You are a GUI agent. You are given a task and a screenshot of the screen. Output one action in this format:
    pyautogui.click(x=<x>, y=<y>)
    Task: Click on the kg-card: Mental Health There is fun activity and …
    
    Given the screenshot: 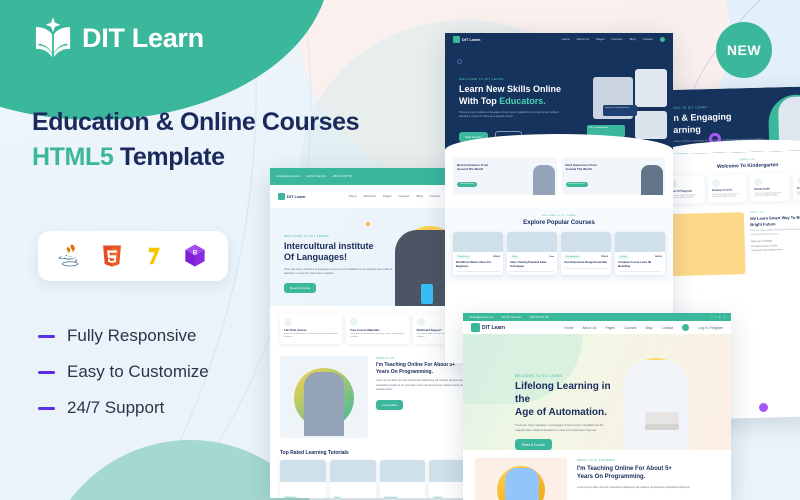 What is the action you would take?
    pyautogui.click(x=769, y=187)
    